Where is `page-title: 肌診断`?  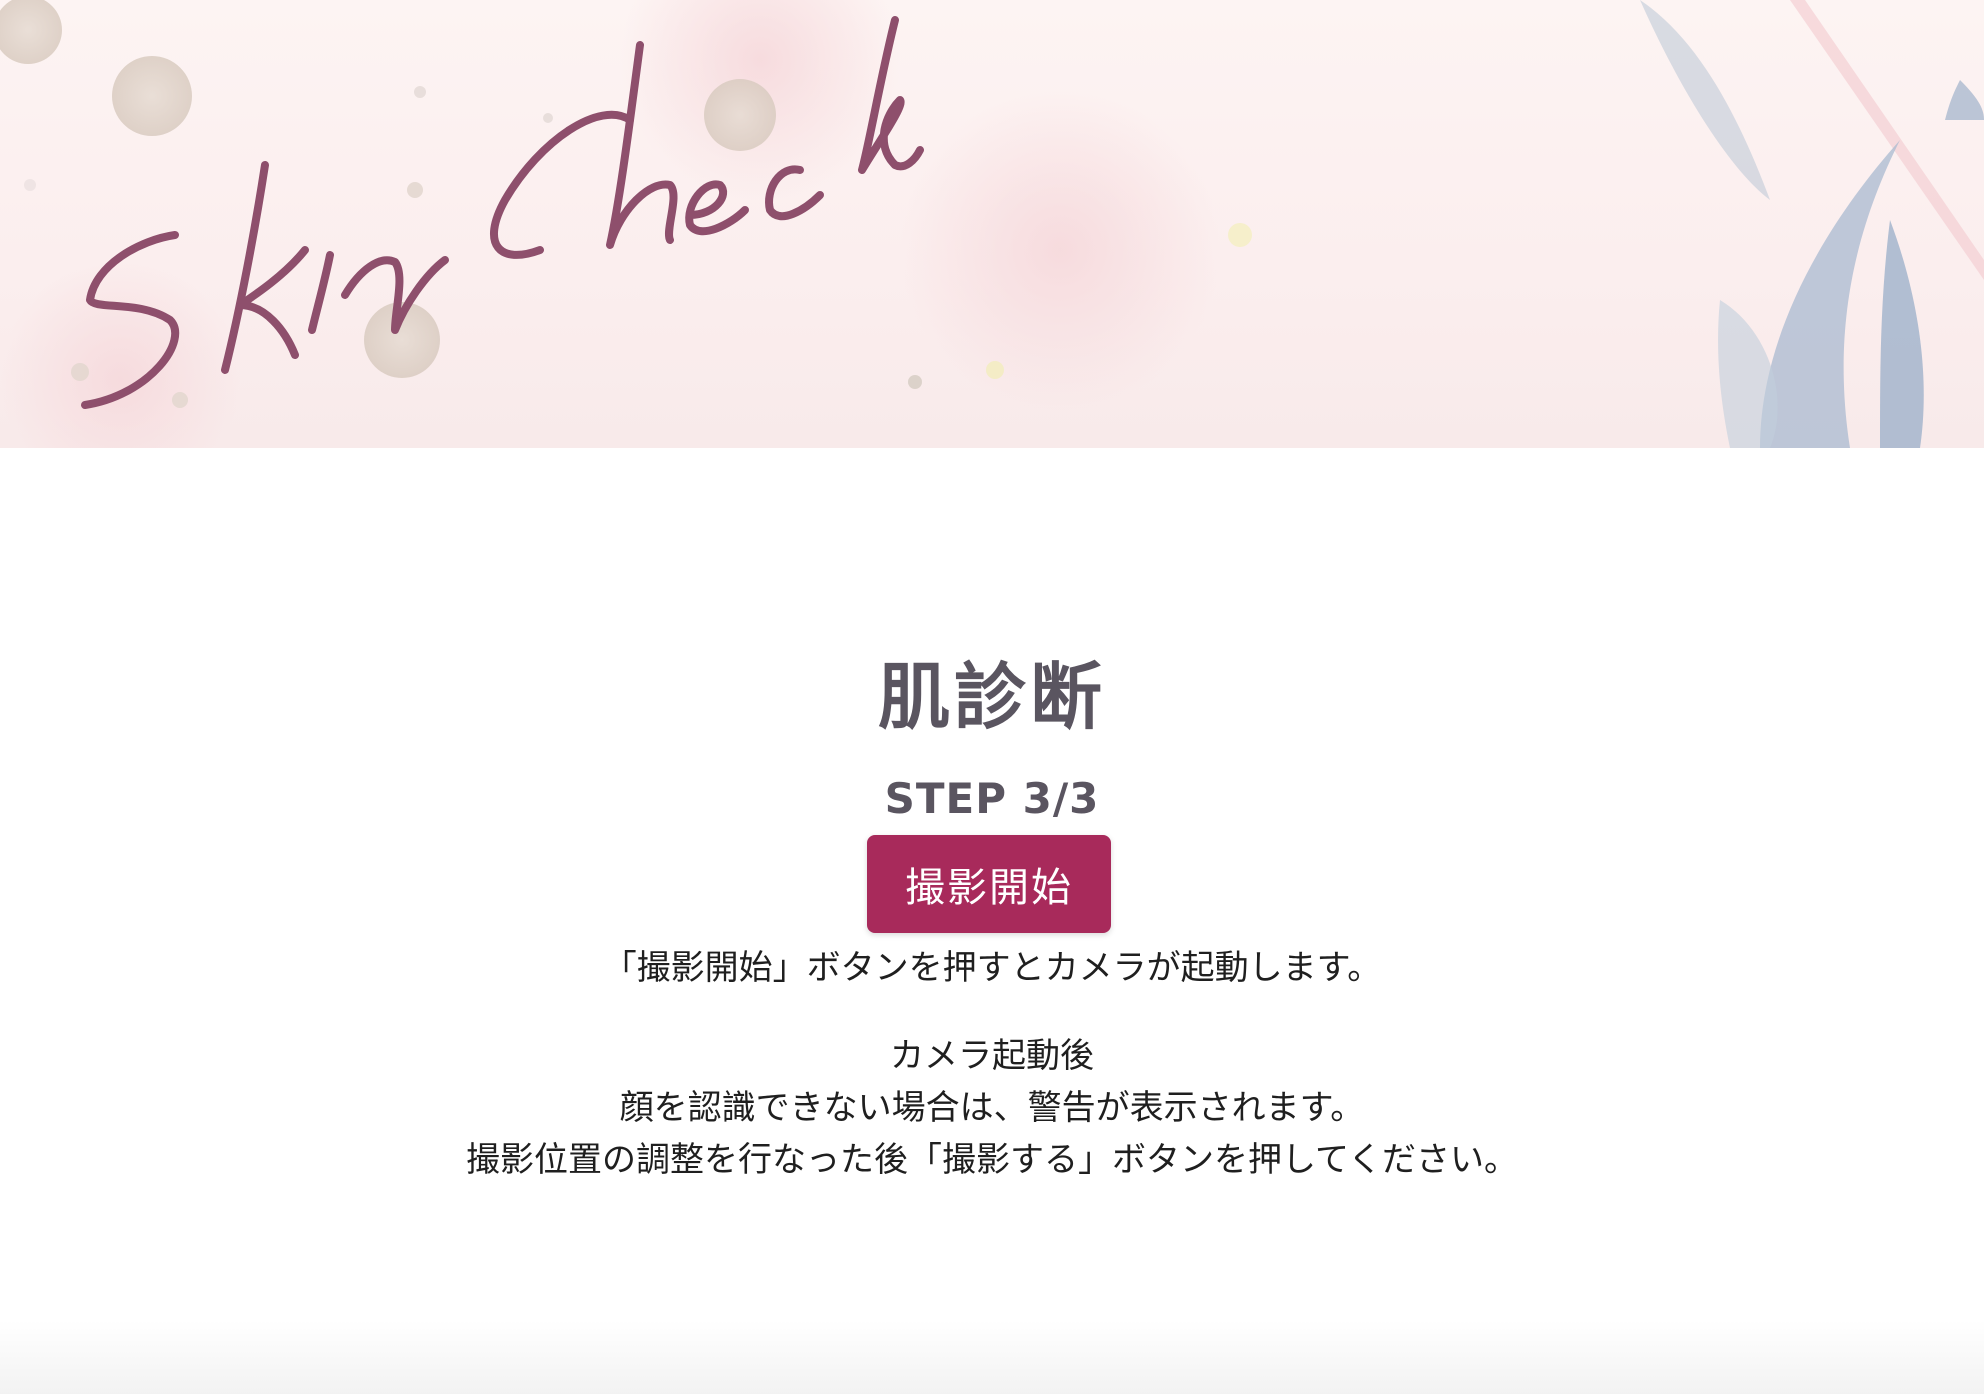
page-title: 肌診断 is located at coordinates (991, 697).